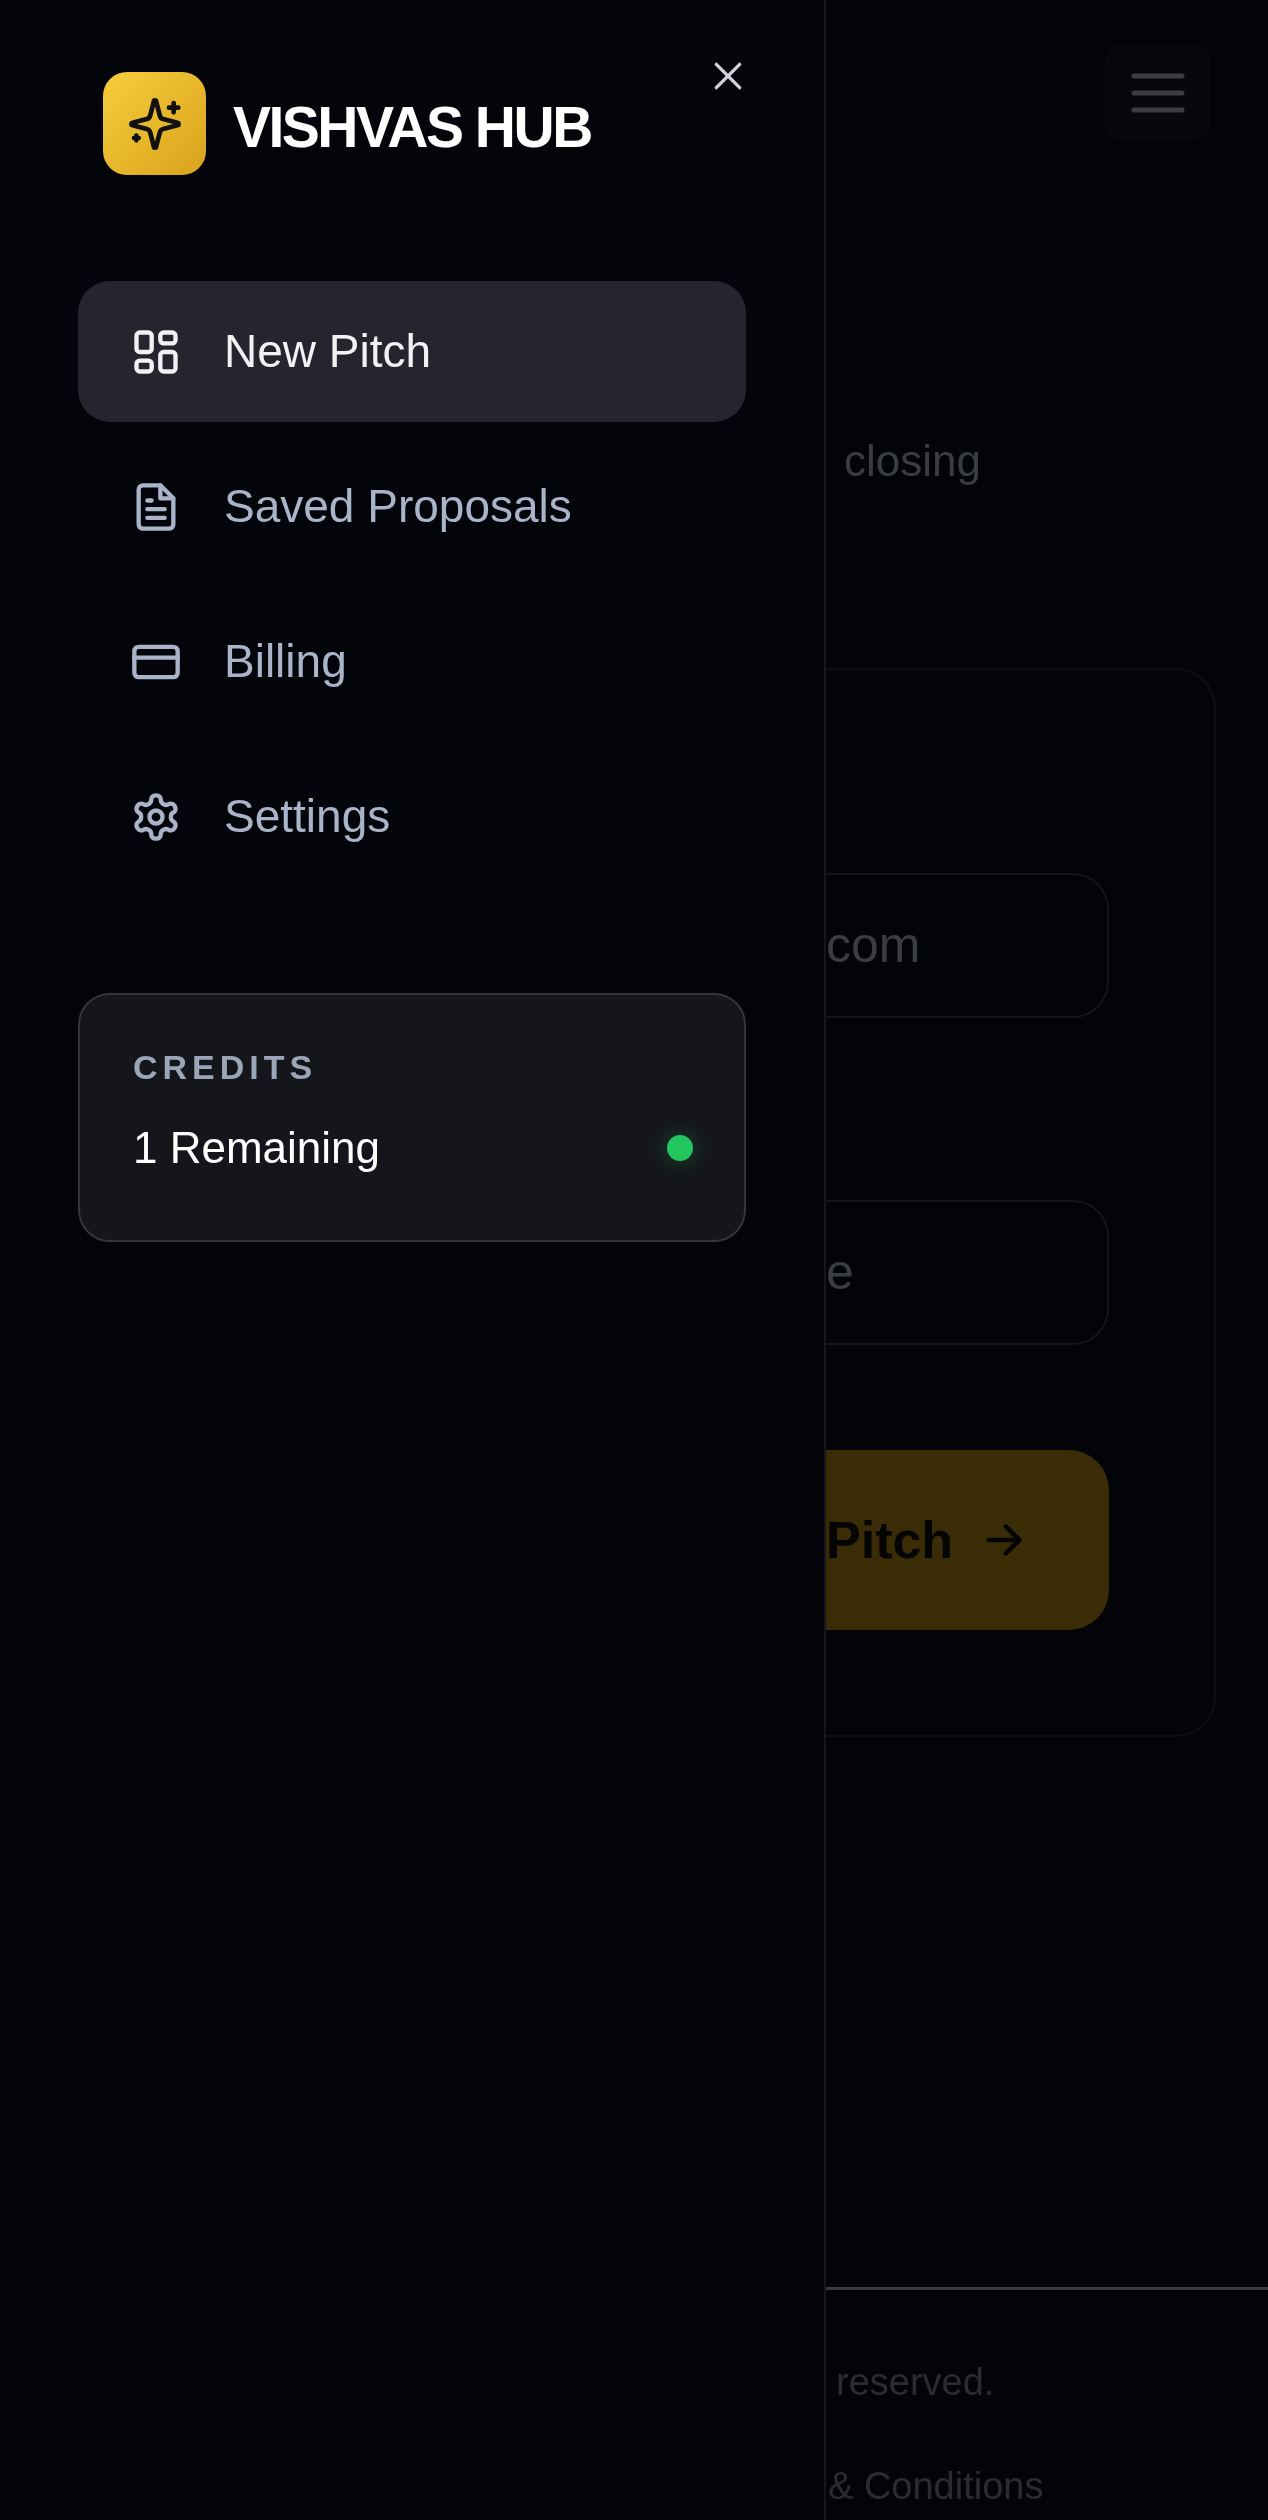 The height and width of the screenshot is (2520, 1268). What do you see at coordinates (412, 506) in the screenshot?
I see `nav-item: Saved Proposals` at bounding box center [412, 506].